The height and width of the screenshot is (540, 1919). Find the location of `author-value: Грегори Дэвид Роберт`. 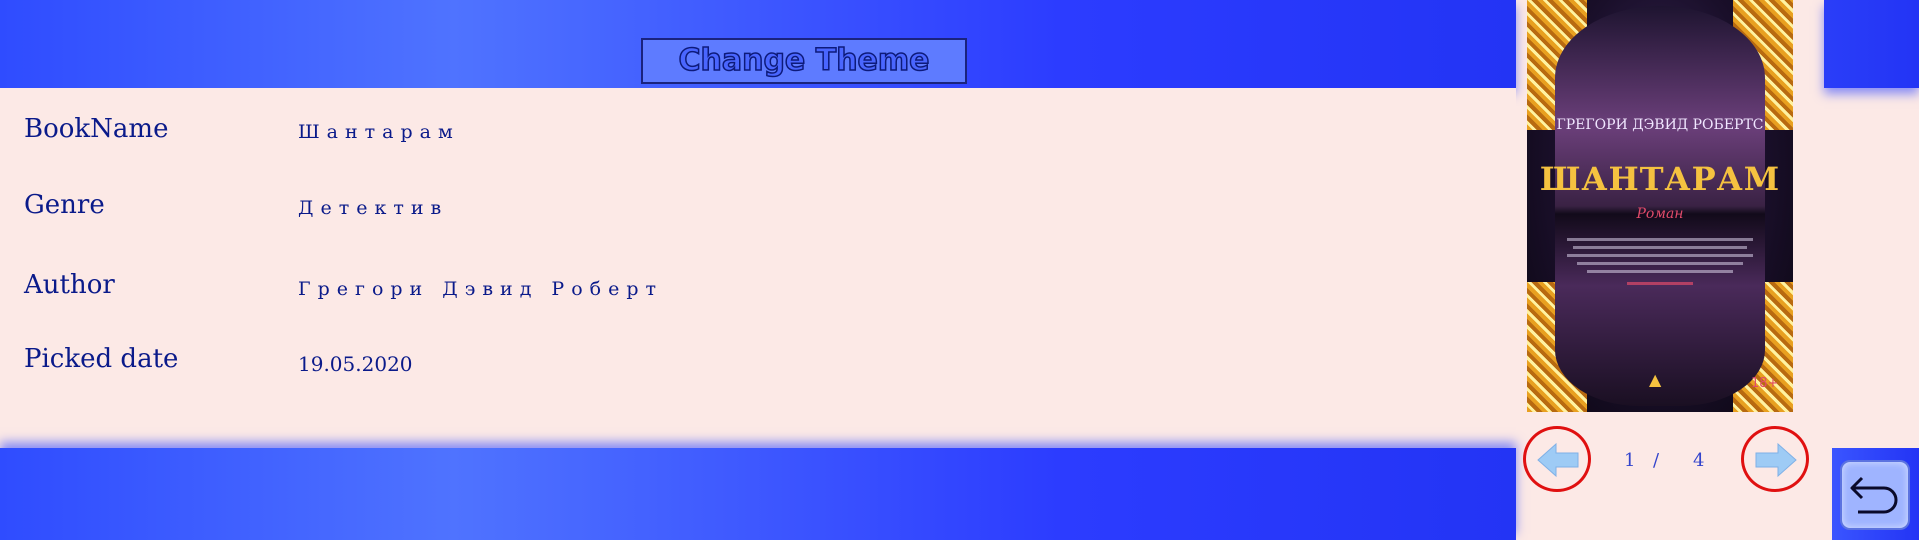

author-value: Грегори Дэвид Роберт is located at coordinates (481, 289).